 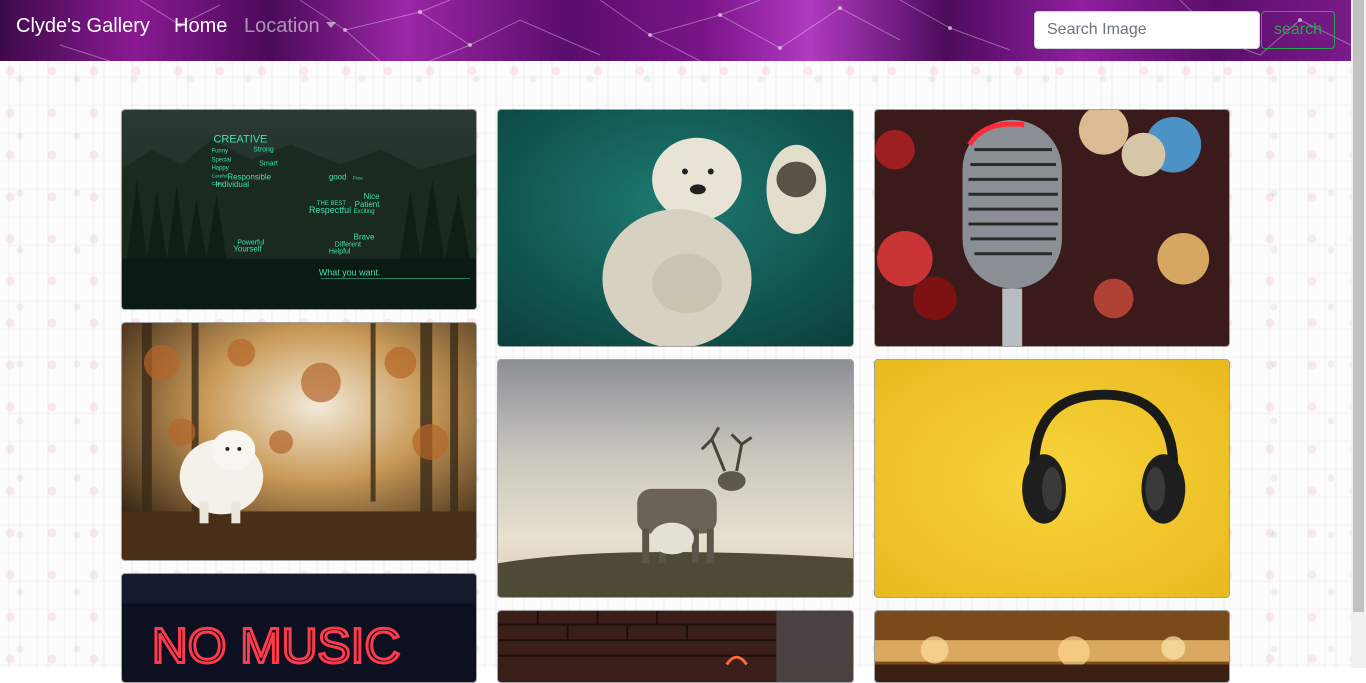 What do you see at coordinates (268, 163) in the screenshot?
I see `word-cloud-text: Smart` at bounding box center [268, 163].